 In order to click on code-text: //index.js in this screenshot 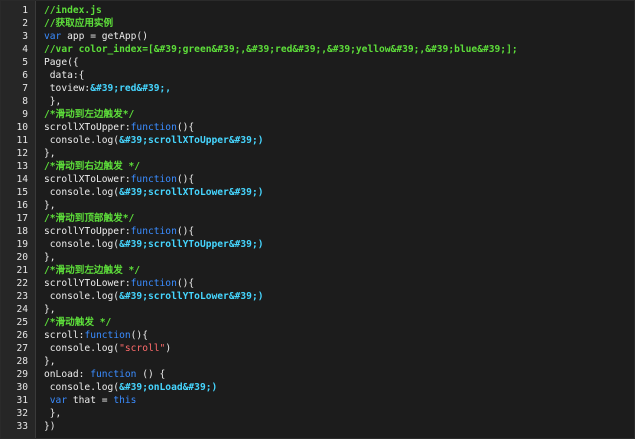, I will do `click(73, 10)`.